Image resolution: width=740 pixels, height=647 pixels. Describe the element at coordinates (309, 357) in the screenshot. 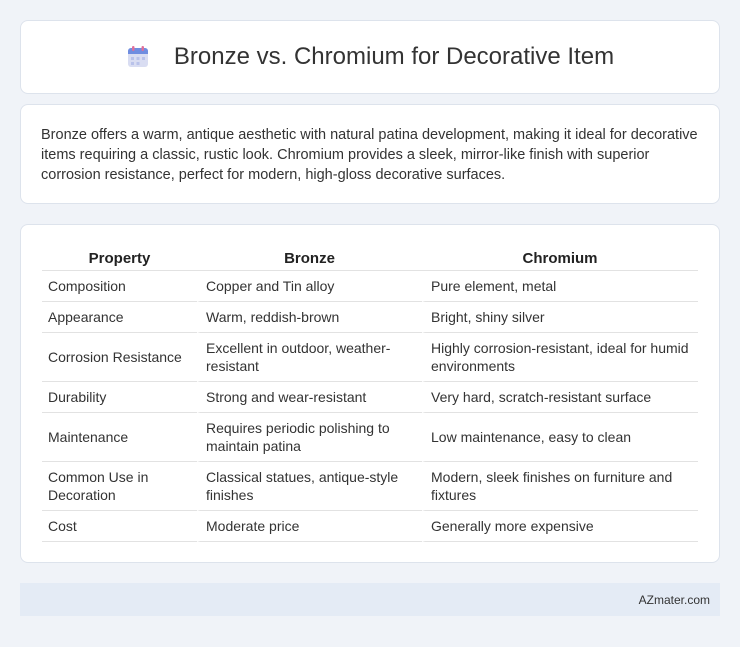

I see `bronze-cell: Excellent in outdoor, weather-resistant` at that location.